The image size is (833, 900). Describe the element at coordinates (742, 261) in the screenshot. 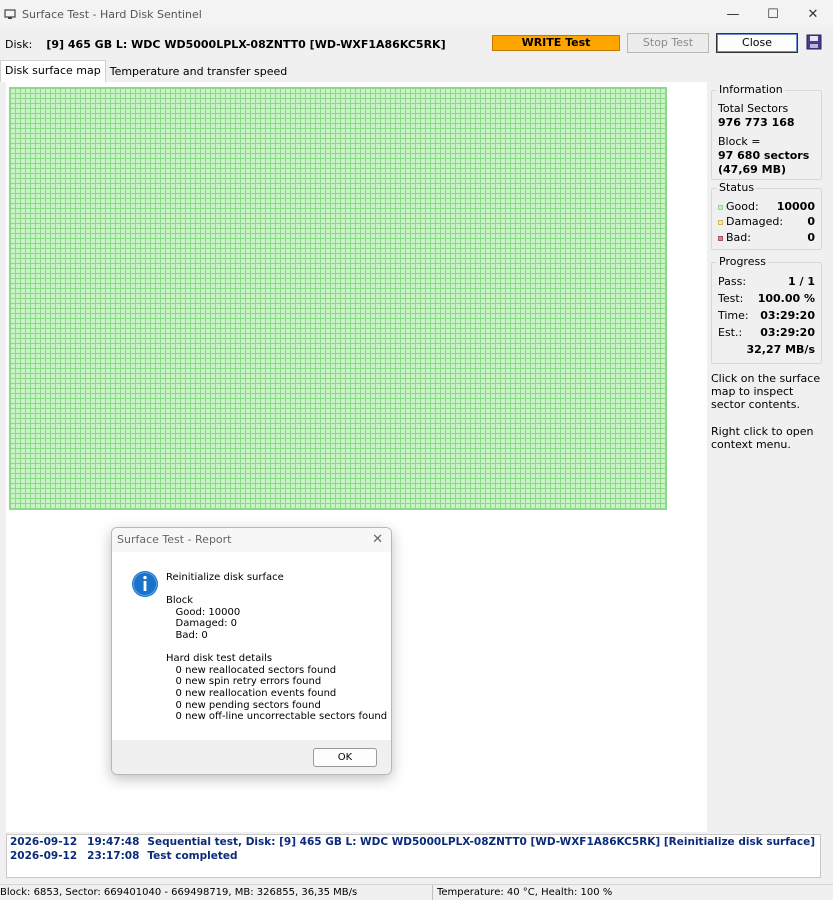

I see `progress-title: Progress` at that location.